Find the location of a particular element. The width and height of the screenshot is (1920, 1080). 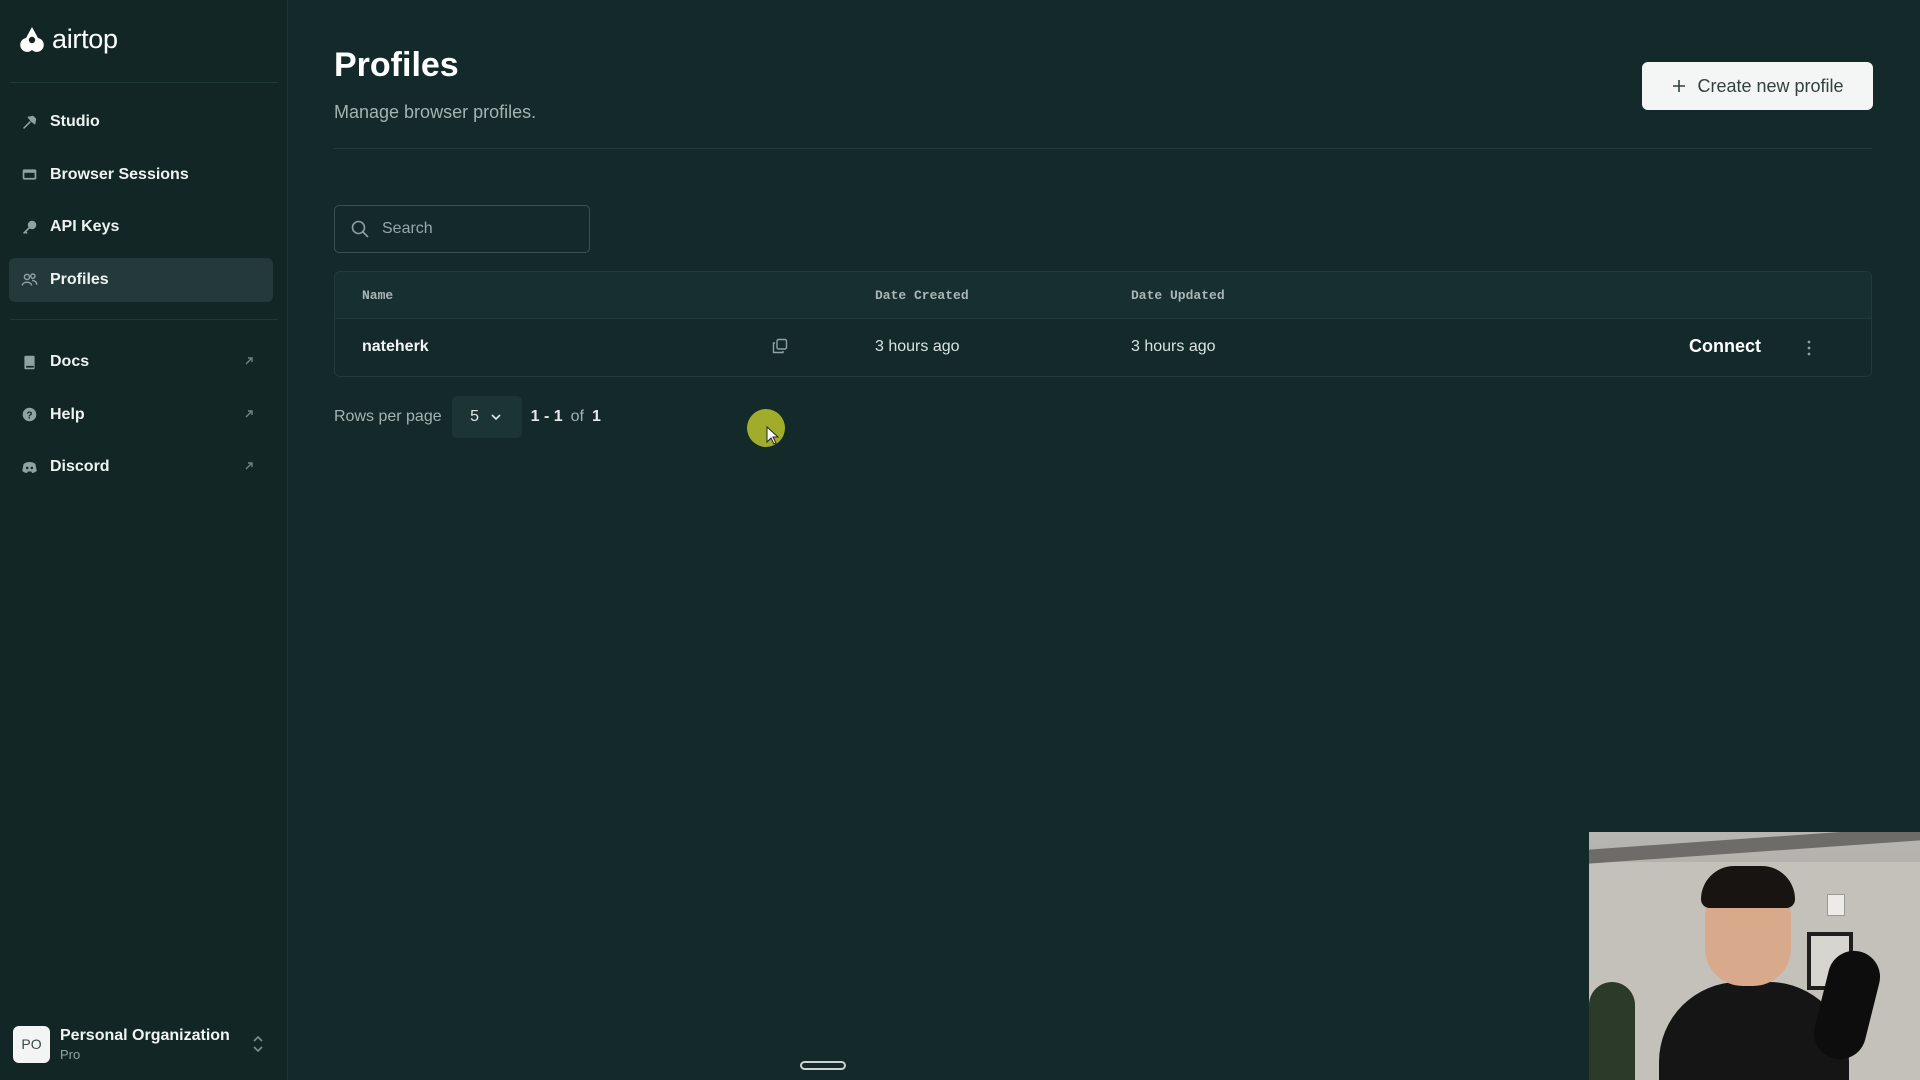

sidebar-item-browser-sessions: Browser Sessions is located at coordinates (141, 175).